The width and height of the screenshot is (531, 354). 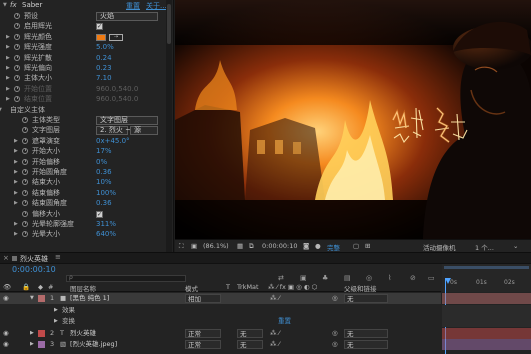 I want to click on layer-name-column: 图层名称, so click(x=83, y=288).